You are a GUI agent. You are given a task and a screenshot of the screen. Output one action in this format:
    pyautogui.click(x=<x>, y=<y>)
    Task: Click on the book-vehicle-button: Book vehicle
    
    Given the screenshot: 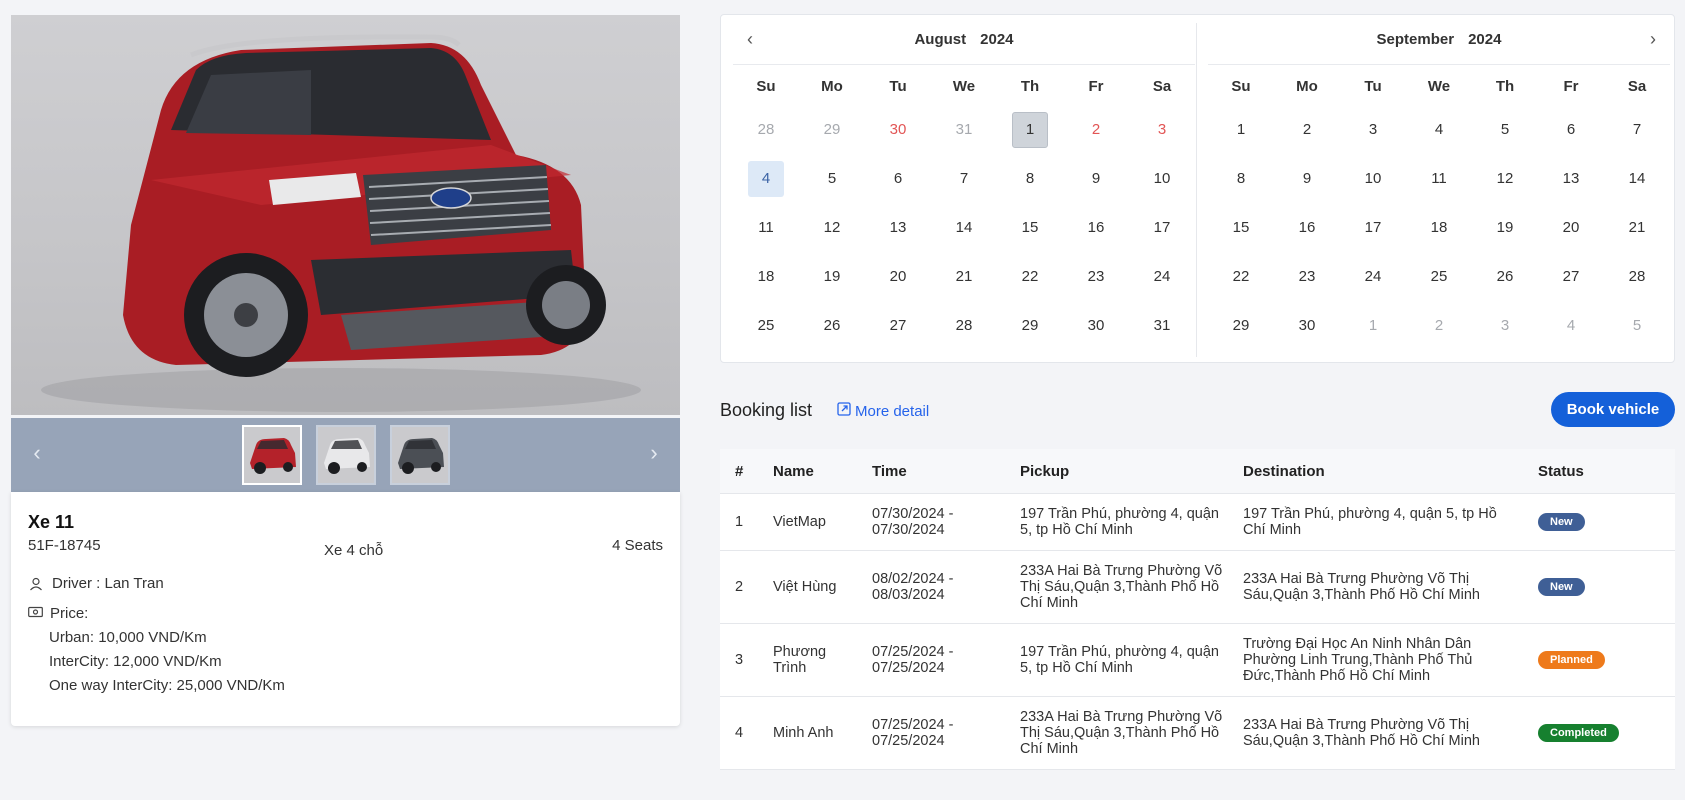 What is the action you would take?
    pyautogui.click(x=1613, y=409)
    